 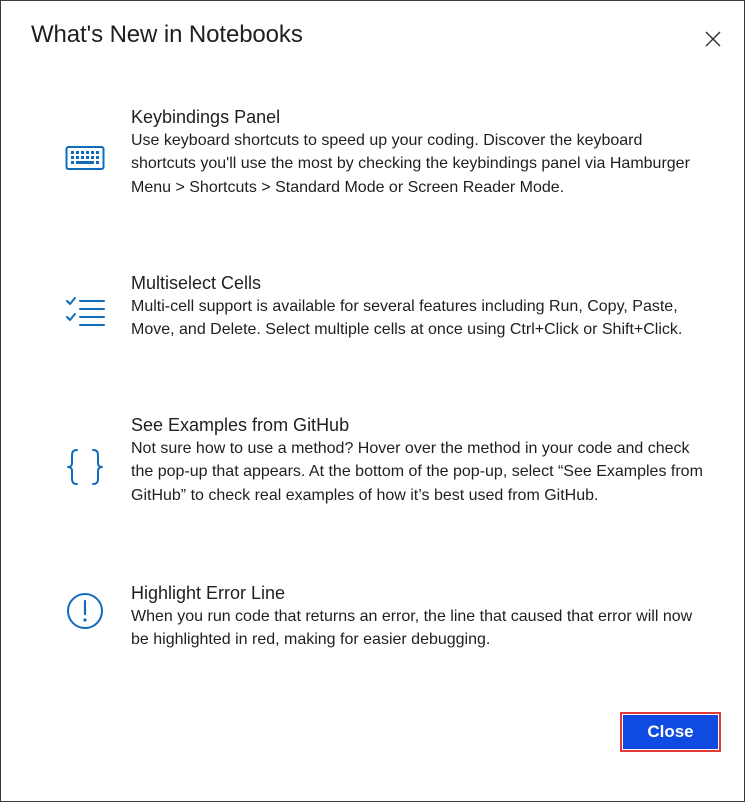 What do you see at coordinates (206, 117) in the screenshot?
I see `feature-heading: Keybindings Panel` at bounding box center [206, 117].